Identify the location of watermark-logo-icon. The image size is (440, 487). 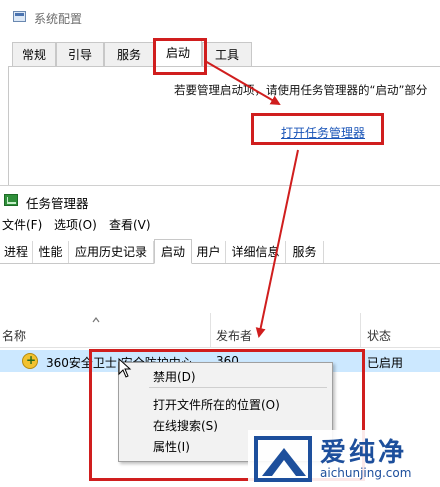
(283, 459).